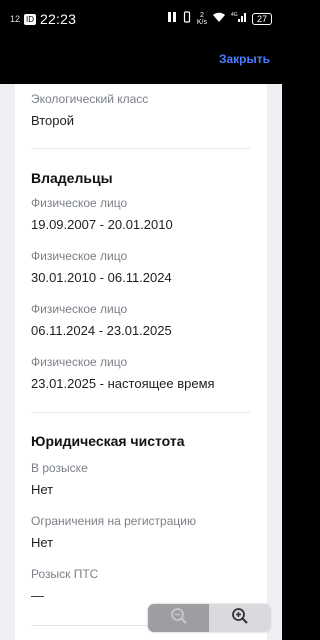 The height and width of the screenshot is (640, 320). What do you see at coordinates (90, 99) in the screenshot?
I see `eco-class-label: Экологический класс` at bounding box center [90, 99].